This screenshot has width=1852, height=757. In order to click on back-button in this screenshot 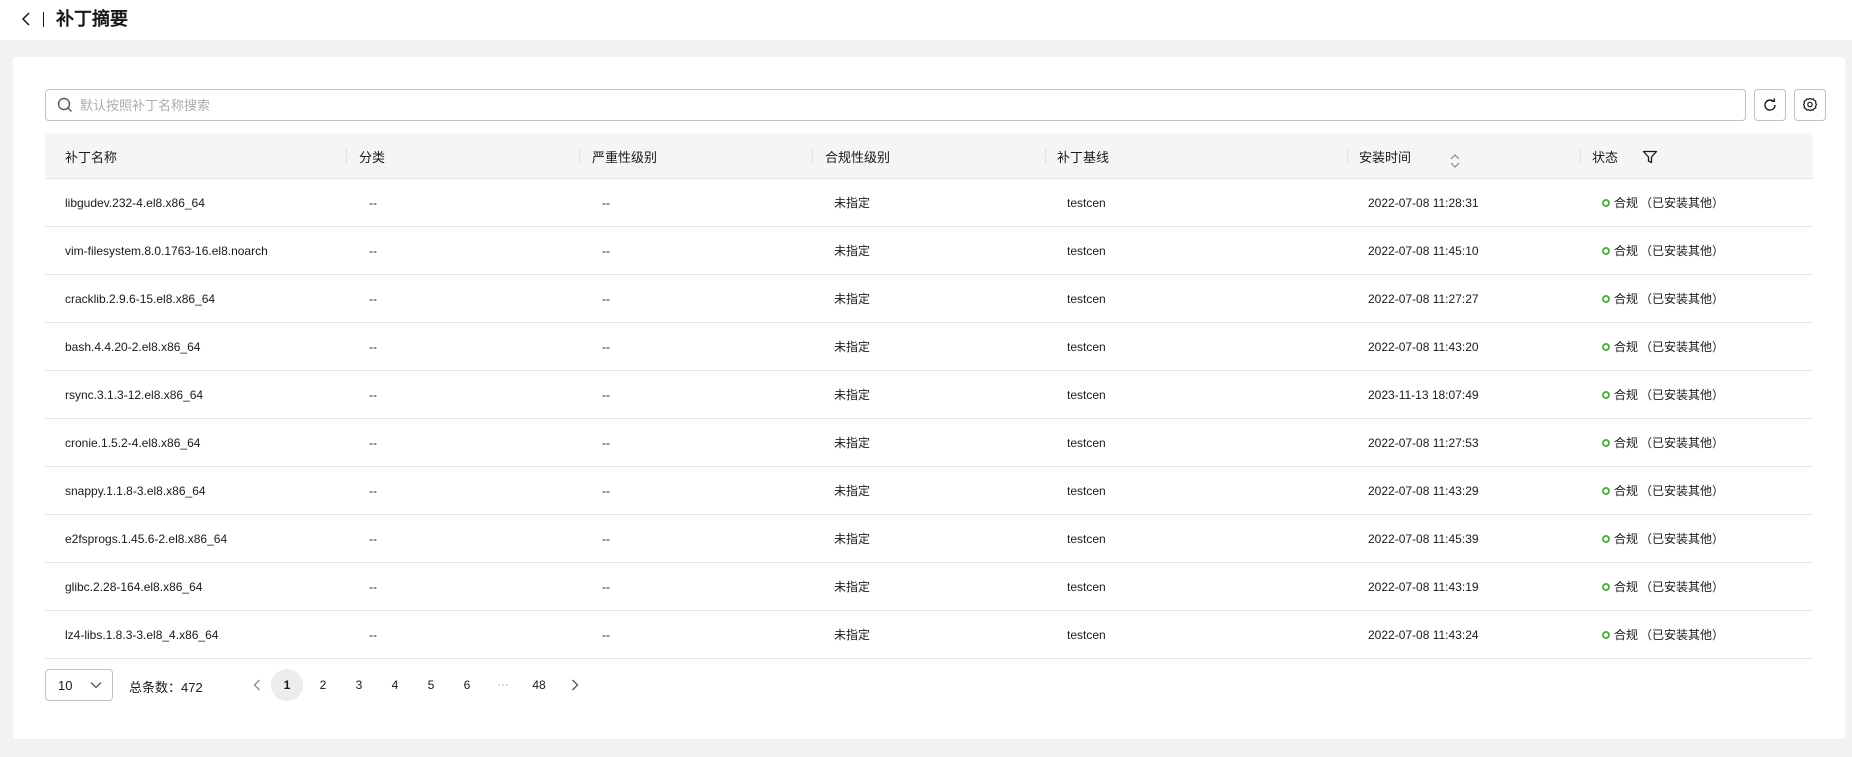, I will do `click(26, 19)`.